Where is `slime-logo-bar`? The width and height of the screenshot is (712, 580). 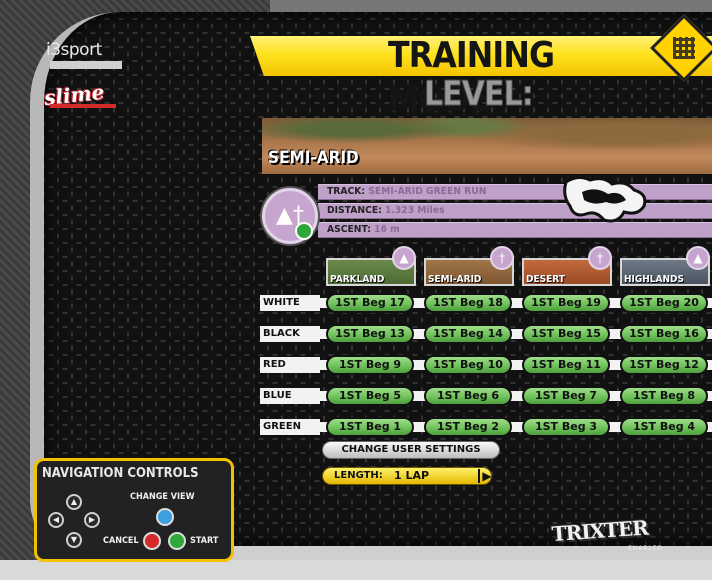 slime-logo-bar is located at coordinates (83, 106).